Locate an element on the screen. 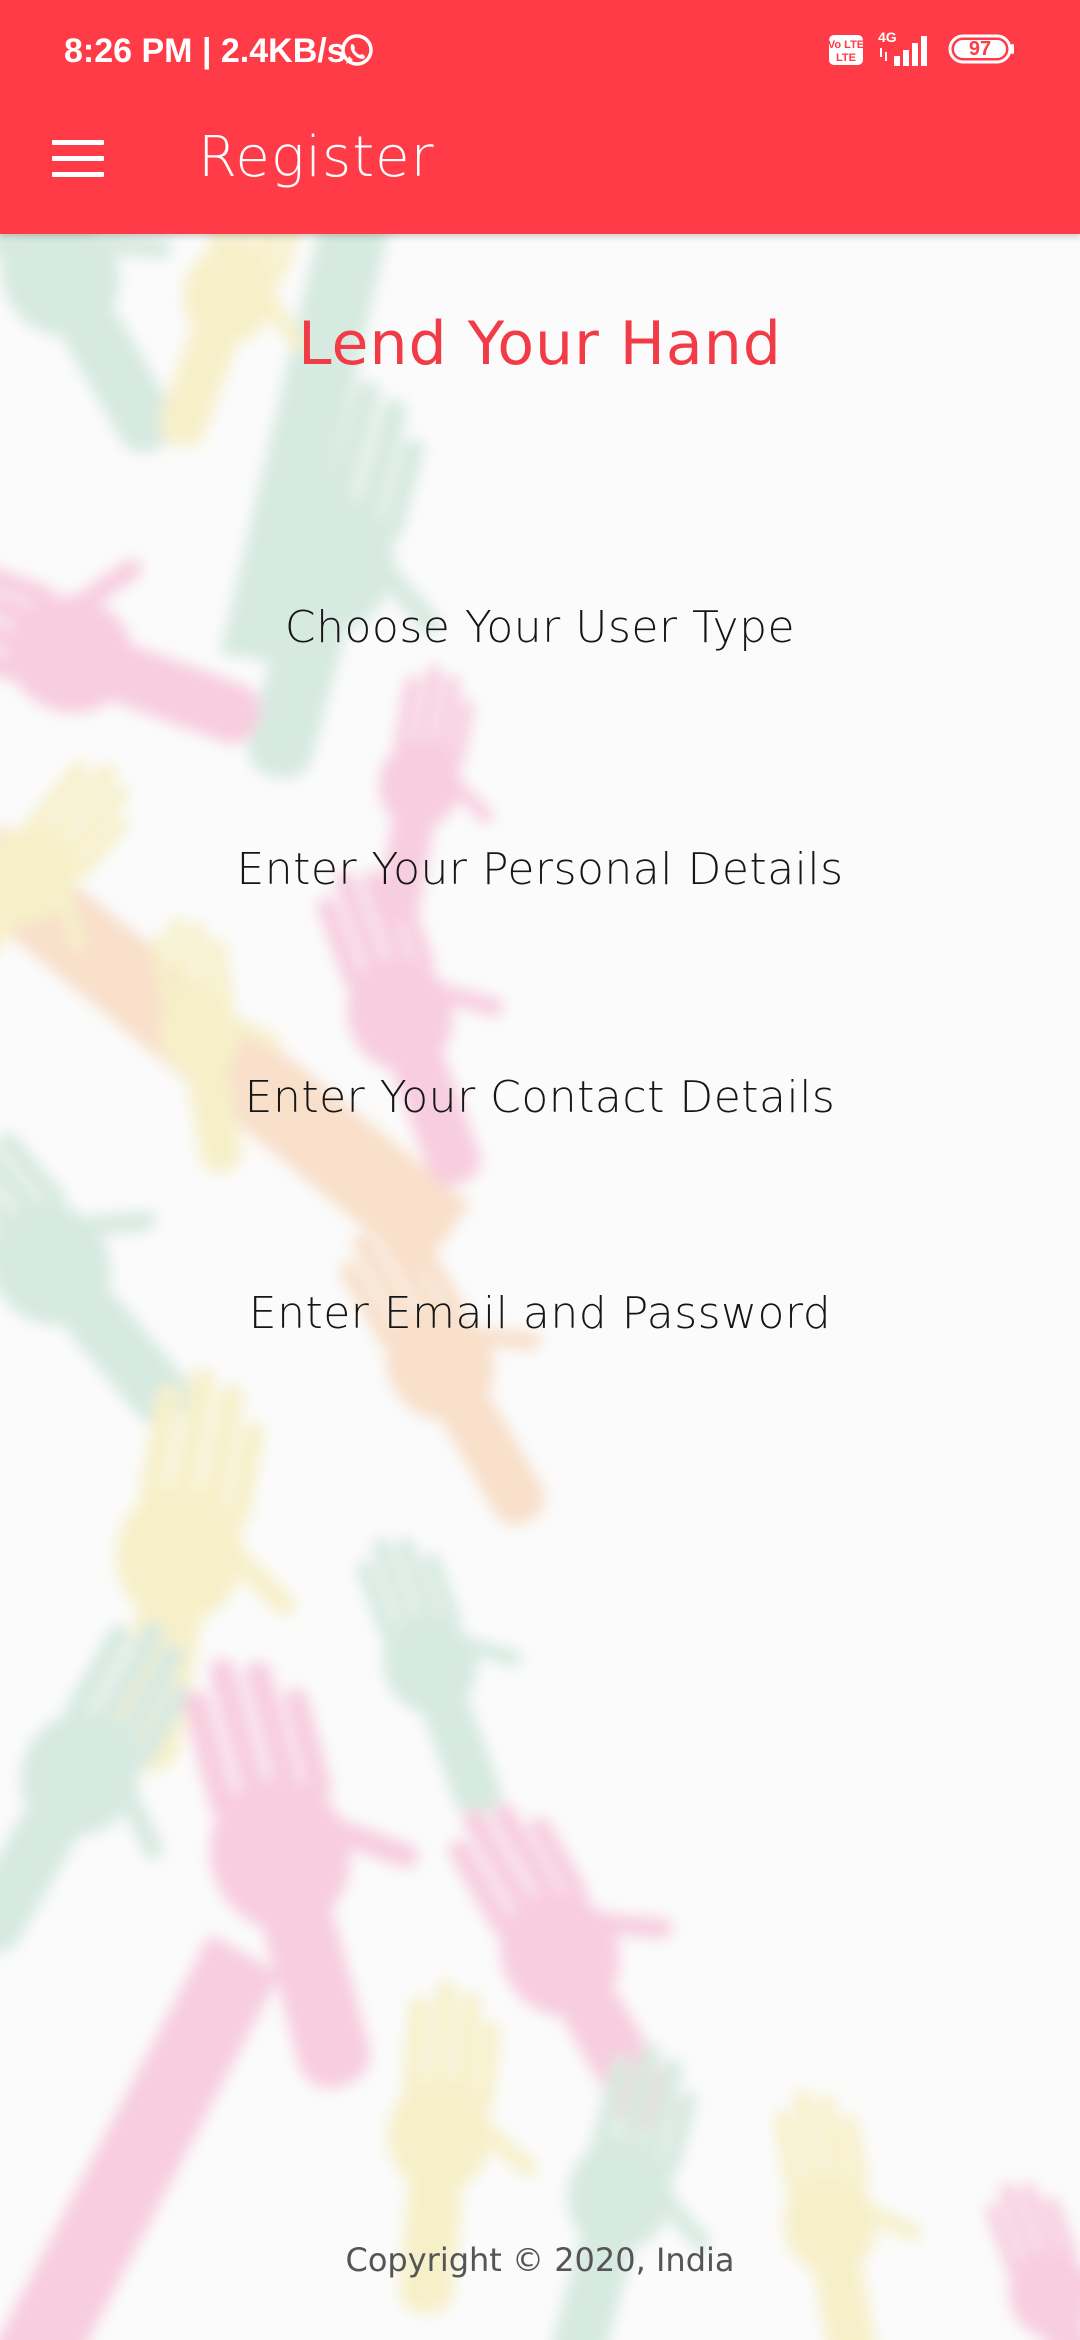  whatsapp-icon is located at coordinates (357, 50).